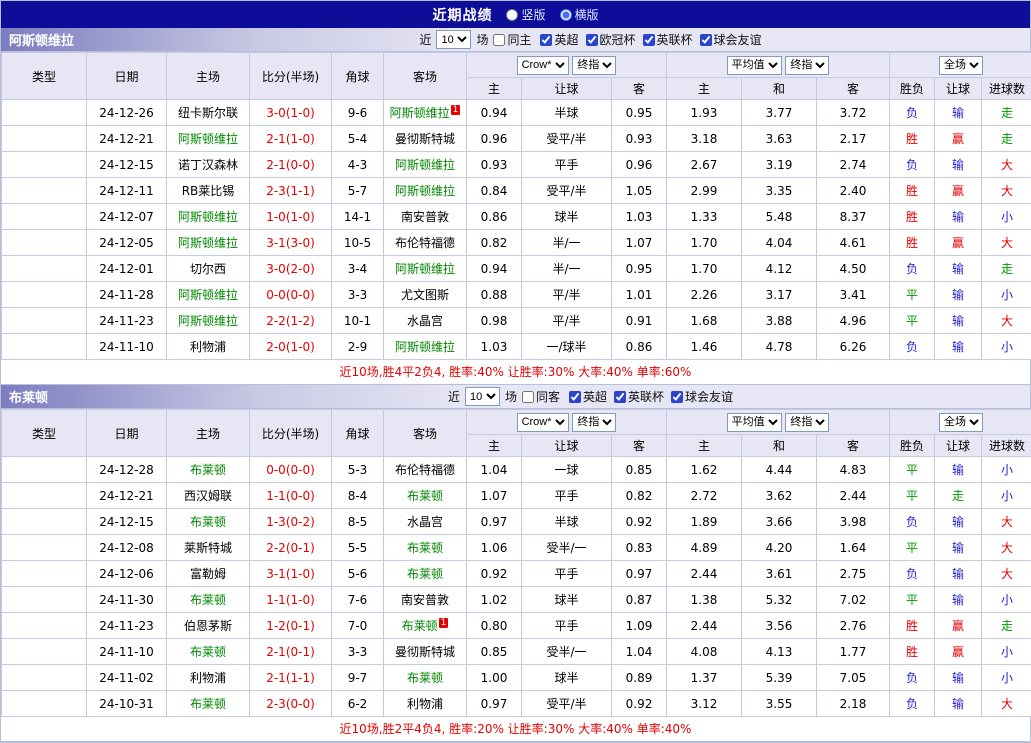 Image resolution: width=1031 pixels, height=743 pixels. Describe the element at coordinates (1006, 446) in the screenshot. I see `col-goals: 进球数` at that location.